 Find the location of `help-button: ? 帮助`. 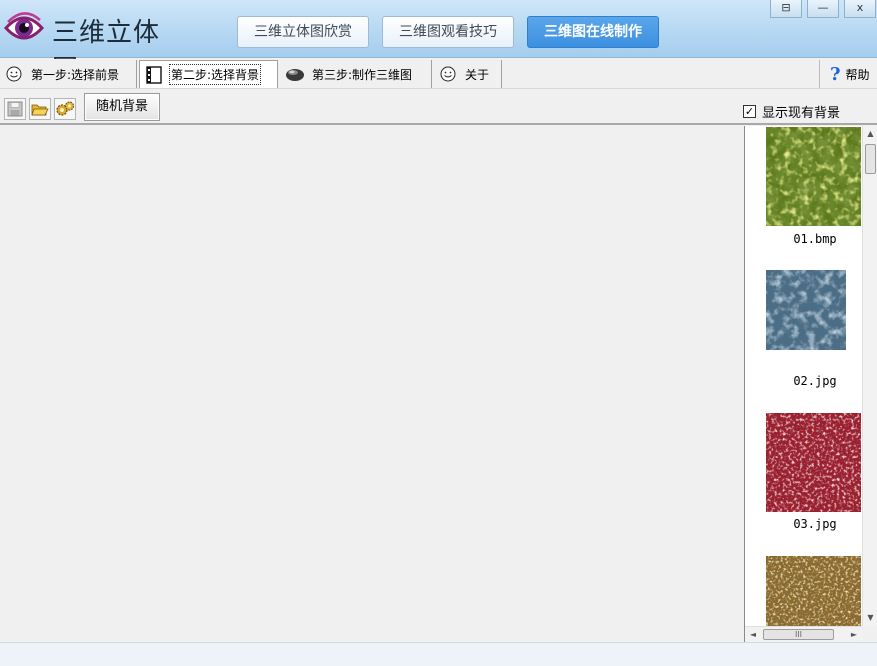

help-button: ? 帮助 is located at coordinates (848, 74).